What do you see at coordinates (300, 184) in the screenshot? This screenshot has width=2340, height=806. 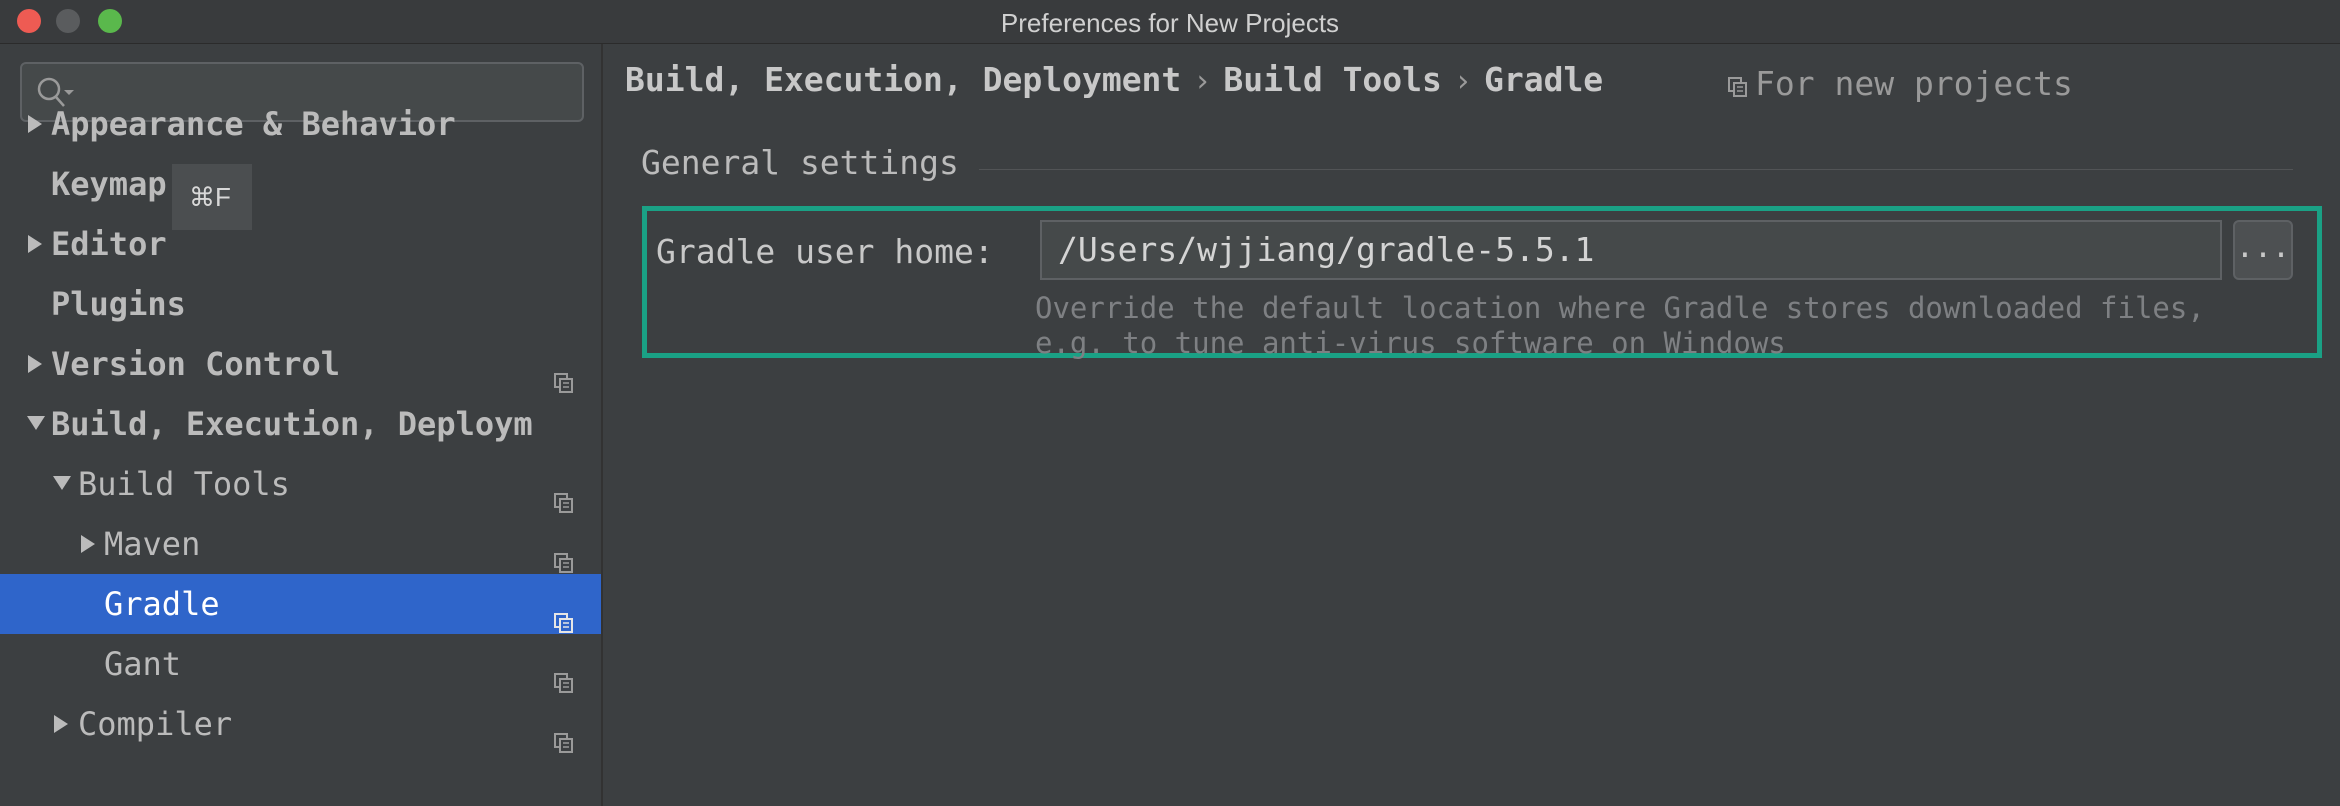 I see `sidebar-item: Keymap` at bounding box center [300, 184].